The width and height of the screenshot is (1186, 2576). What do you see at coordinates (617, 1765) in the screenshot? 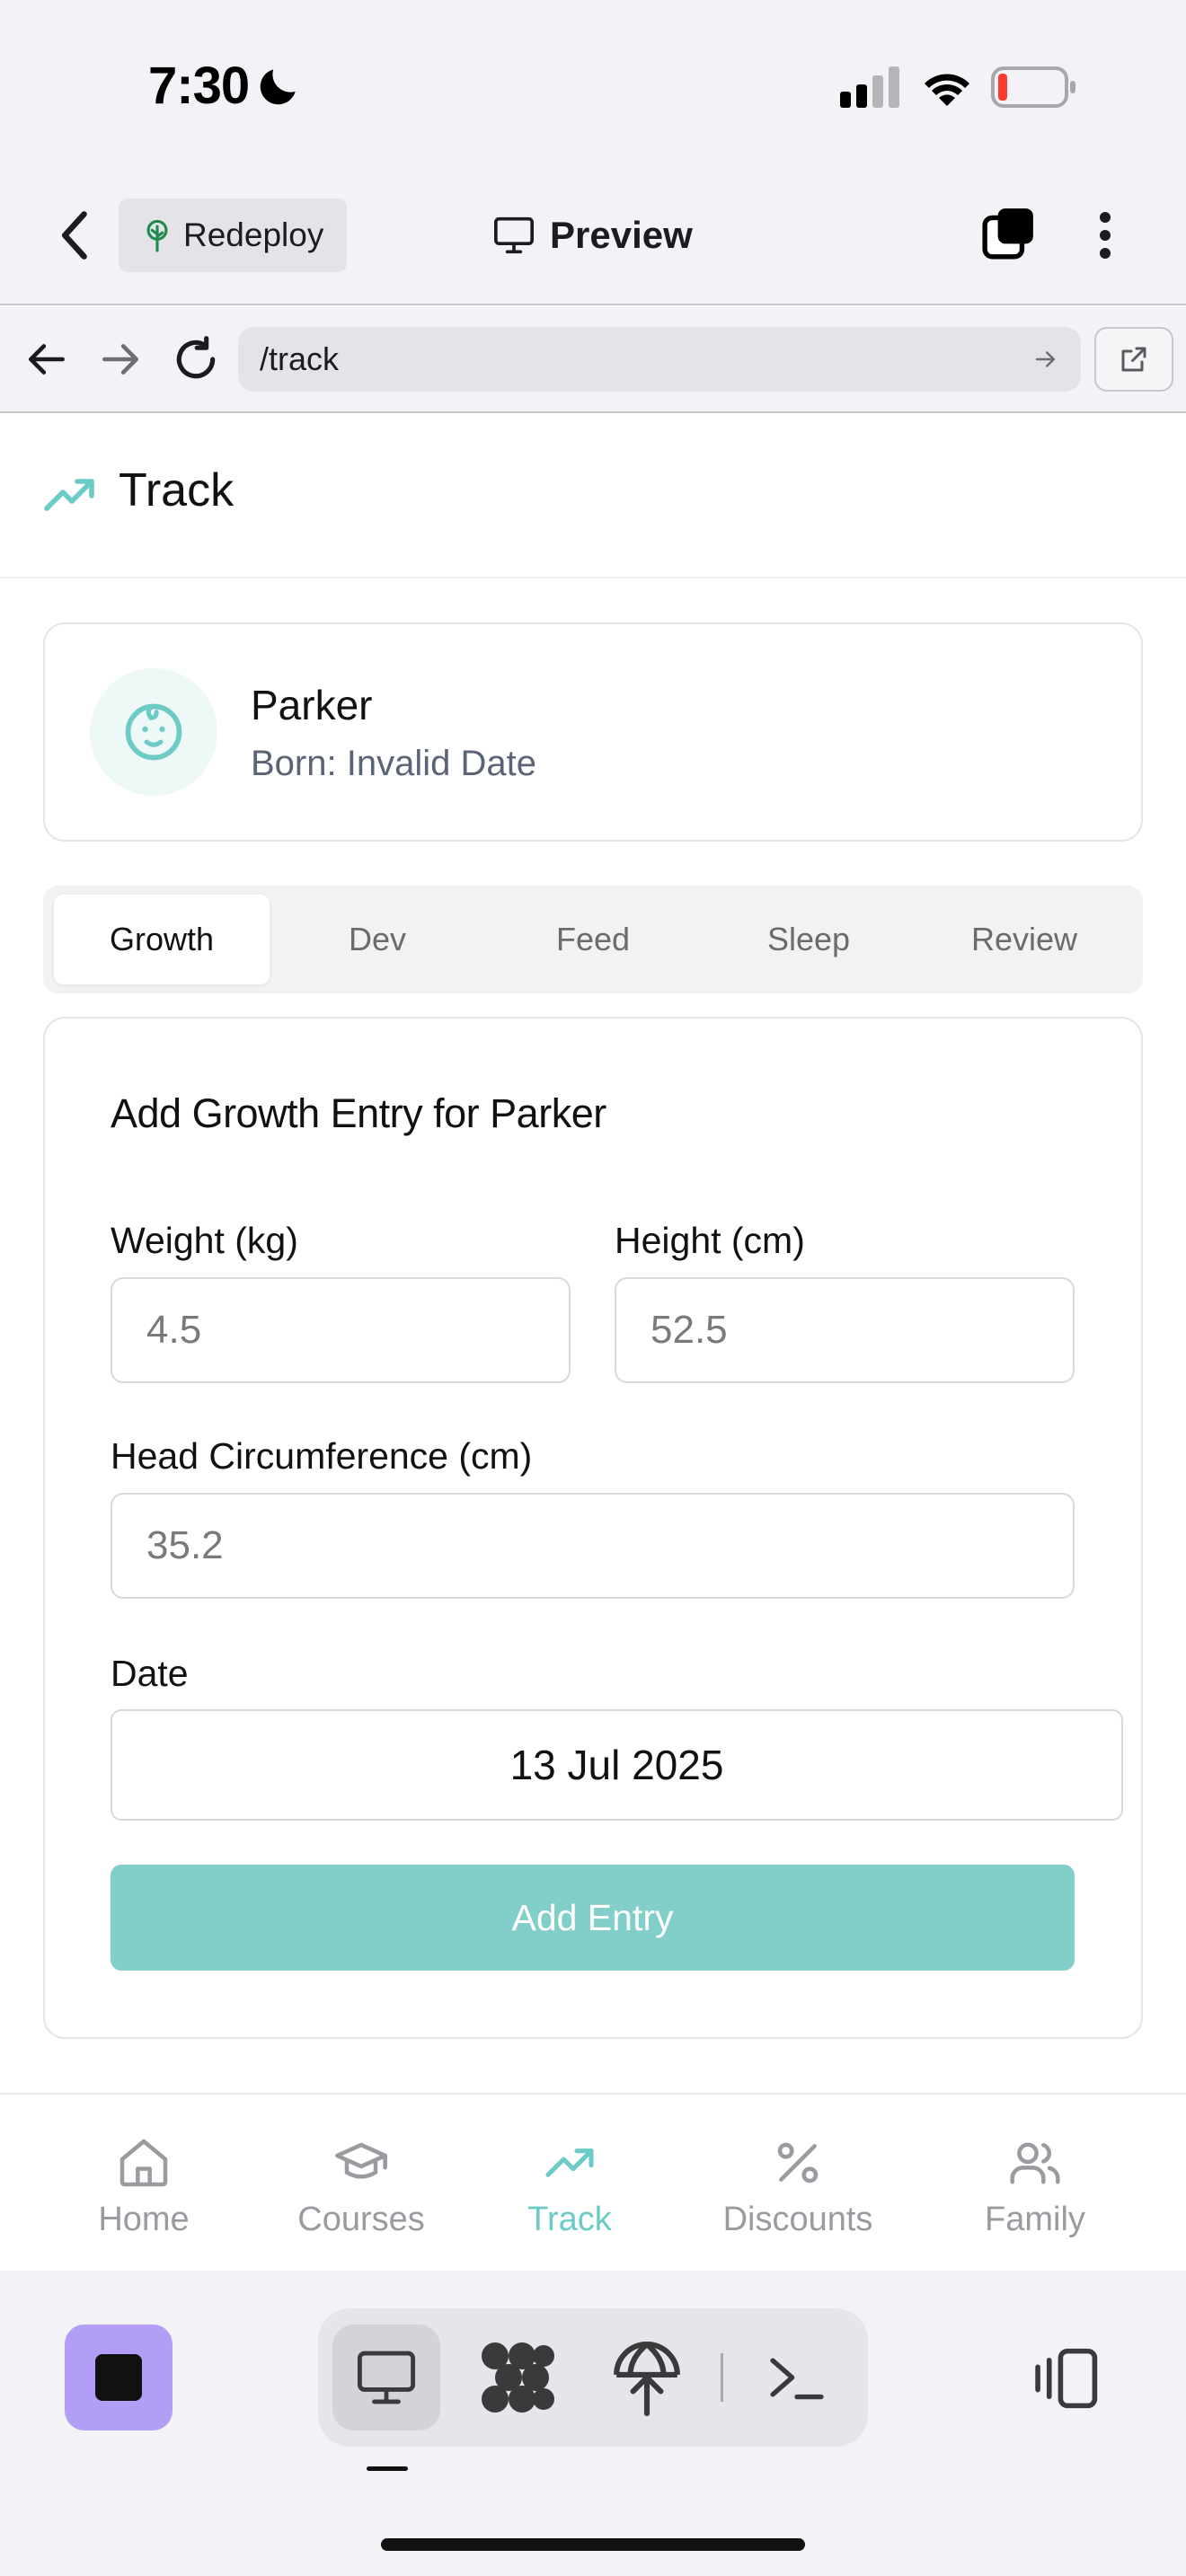
I see `date-input: 13 Jul 2025` at bounding box center [617, 1765].